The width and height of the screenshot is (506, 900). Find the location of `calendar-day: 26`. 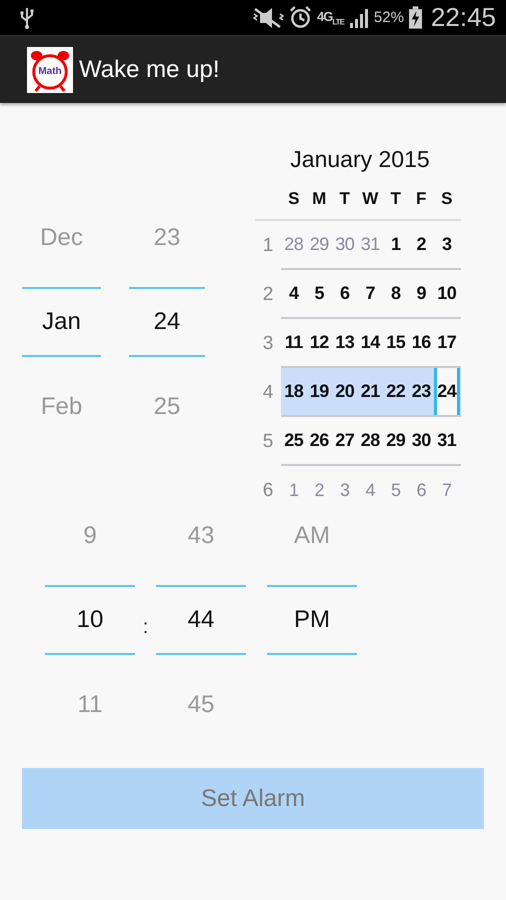

calendar-day: 26 is located at coordinates (319, 440).